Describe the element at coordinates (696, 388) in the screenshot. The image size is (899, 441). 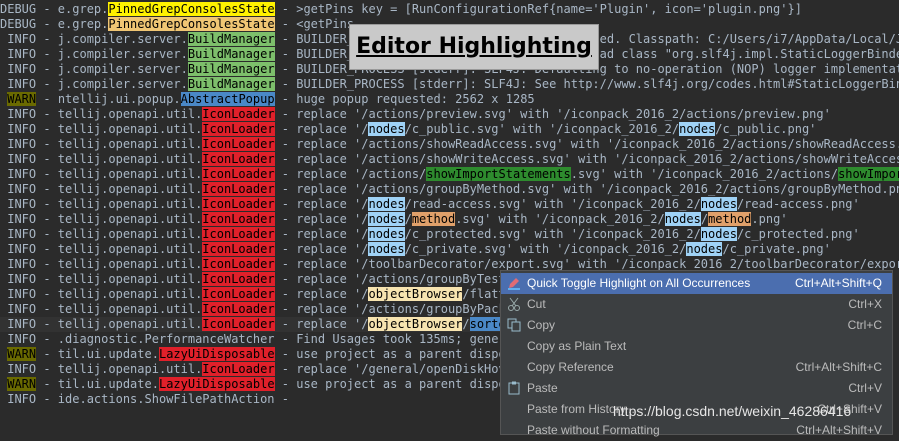
I see `menu-item-paste: Paste Ctrl+V` at that location.